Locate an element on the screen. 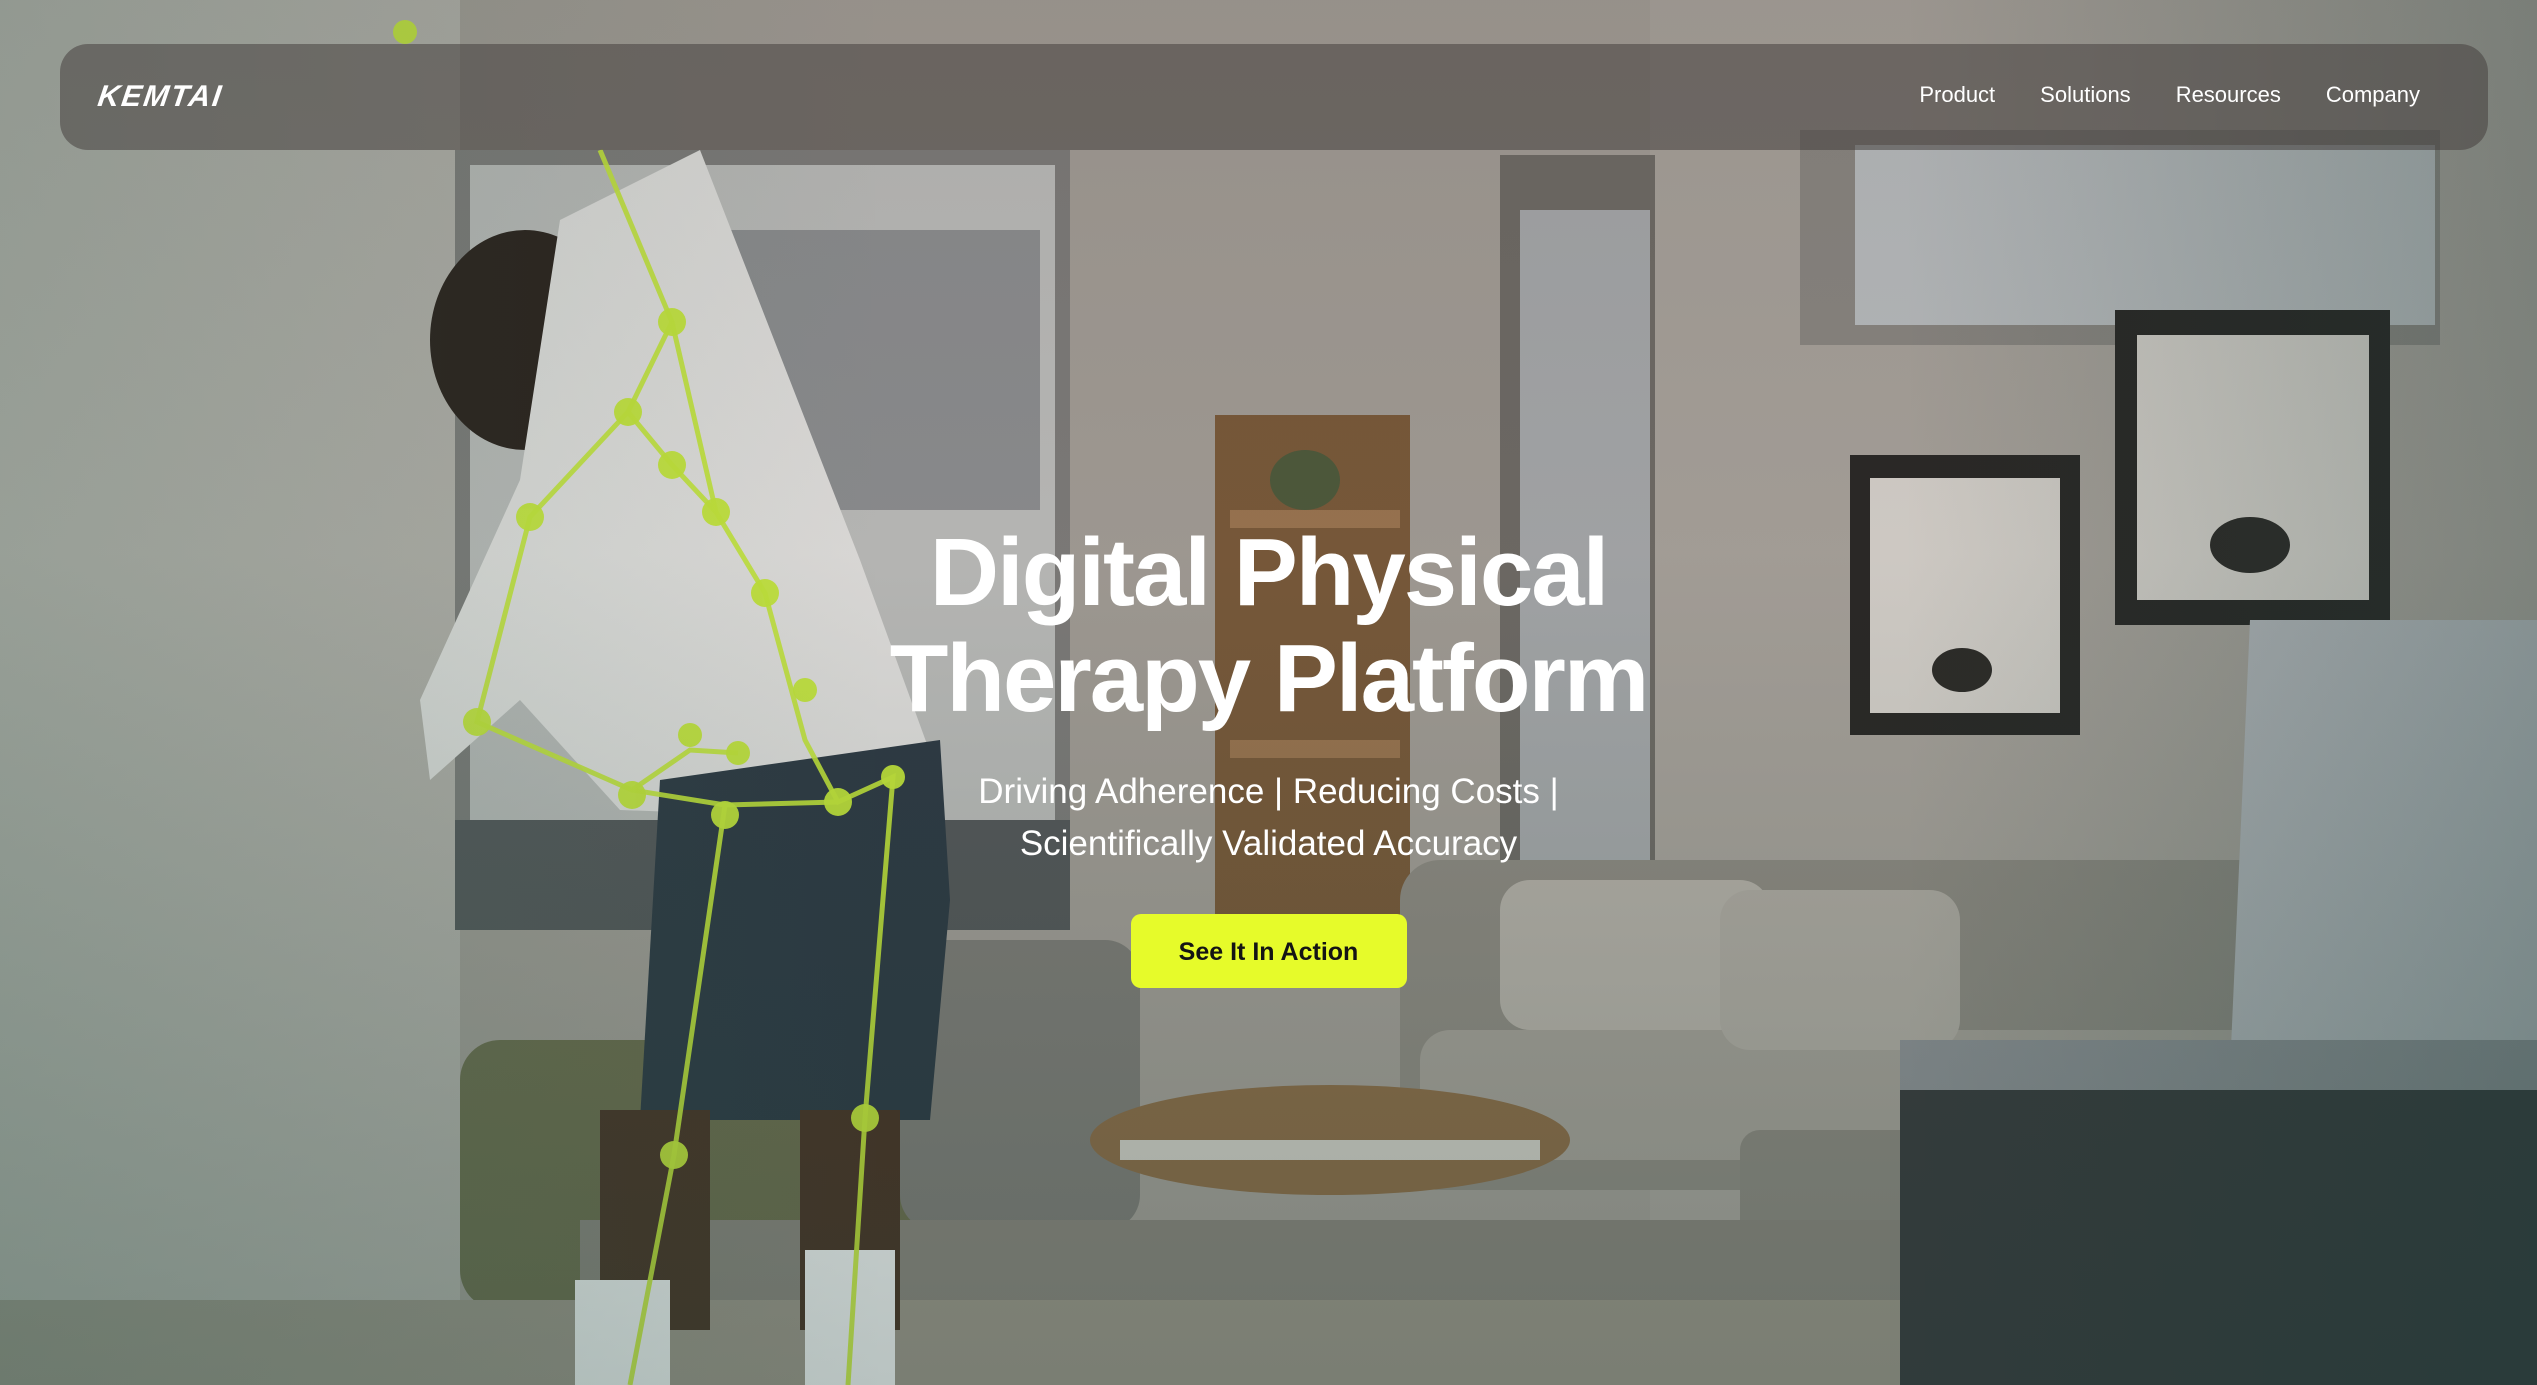 The height and width of the screenshot is (1385, 2537). hero-title-line-1: Digital Physical is located at coordinates (1269, 572).